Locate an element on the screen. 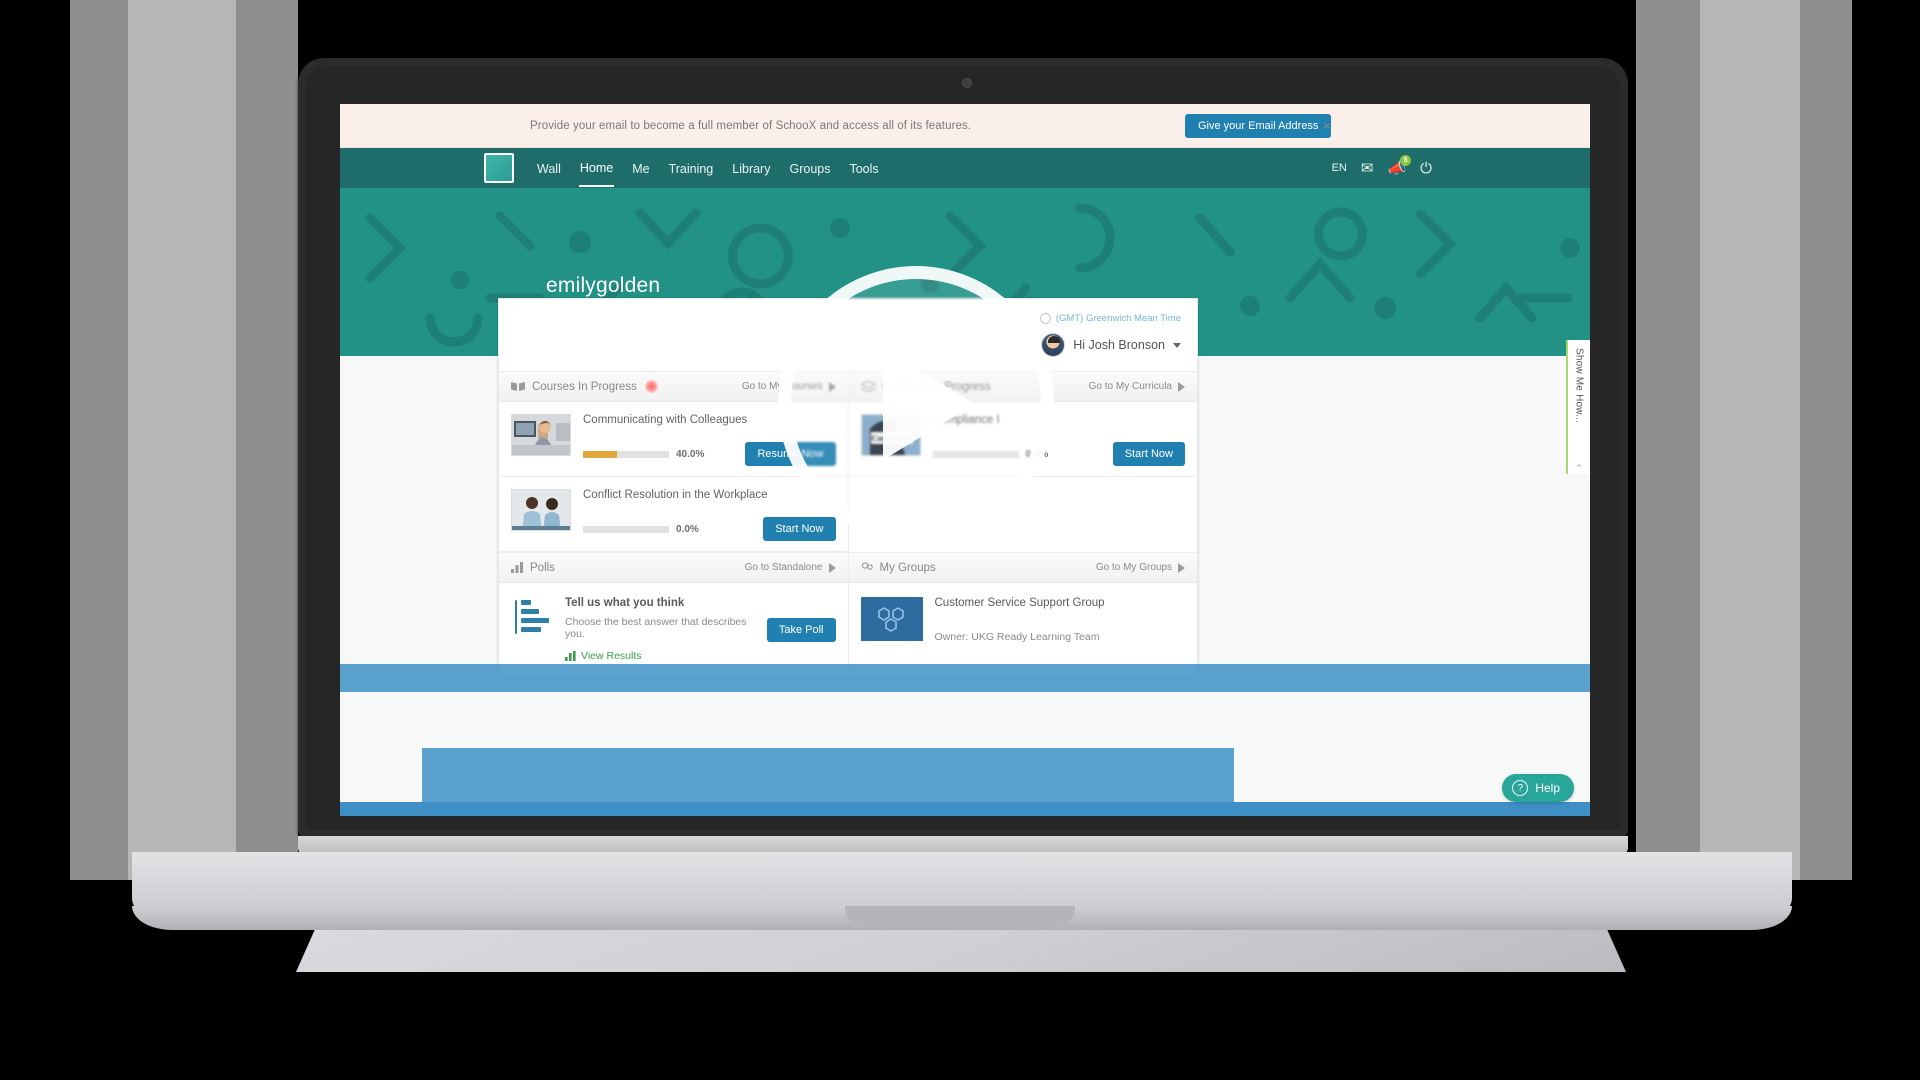  group-owner: Owner: UKG Ready Learning Team is located at coordinates (1017, 637).